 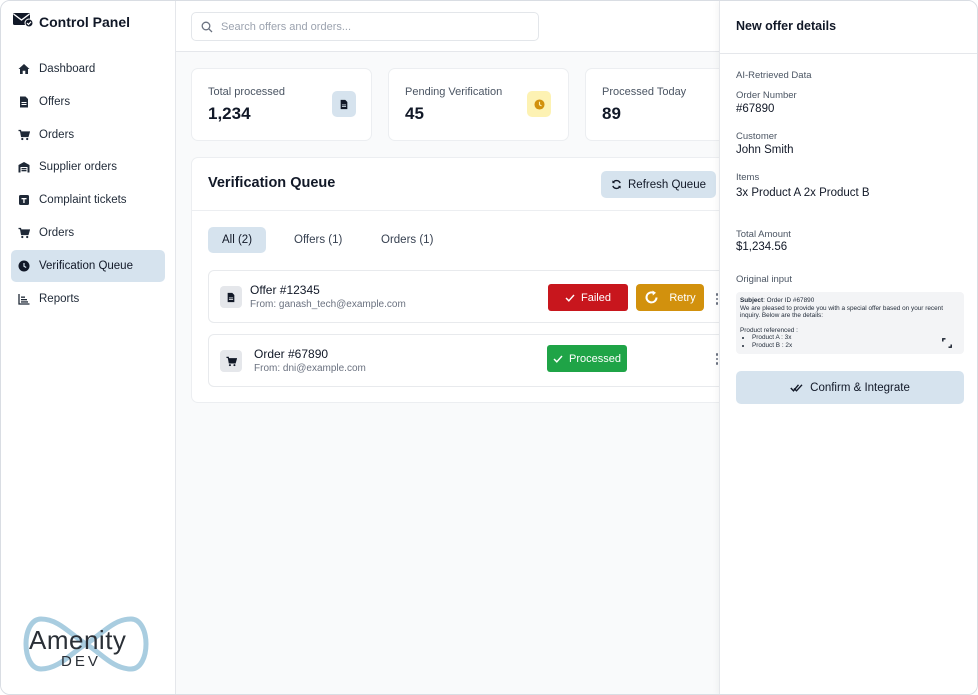 I want to click on tab-offers: Offers (1), so click(x=318, y=240).